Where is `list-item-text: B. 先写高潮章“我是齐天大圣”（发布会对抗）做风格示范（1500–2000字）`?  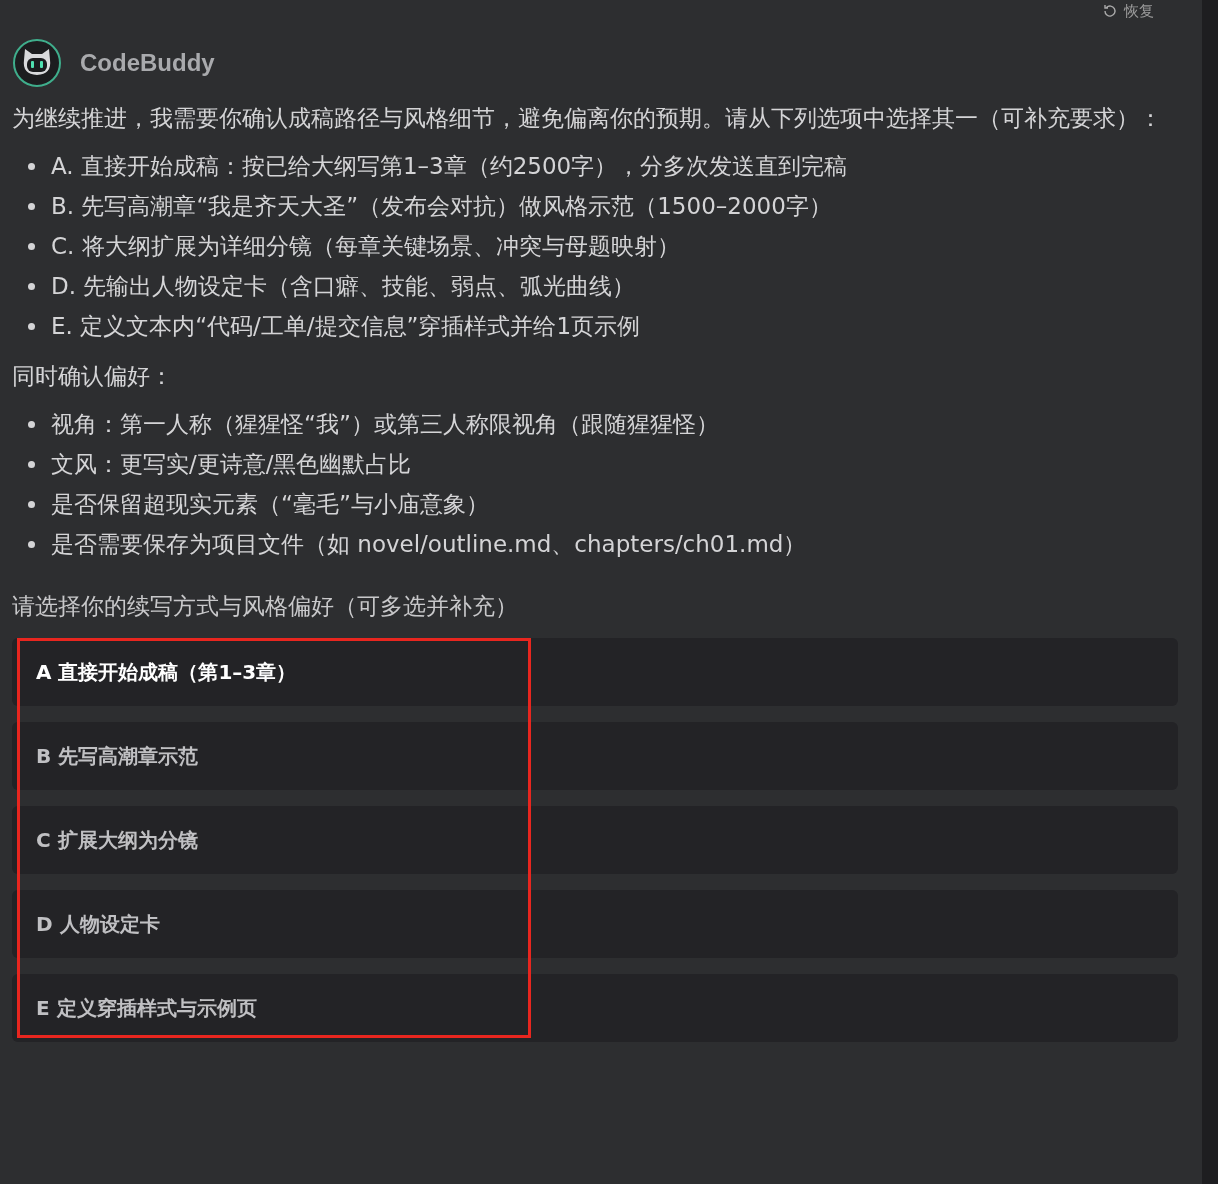
list-item-text: B. 先写高潮章“我是齐天大圣”（发布会对抗）做风格示范（1500–2000字） is located at coordinates (441, 206).